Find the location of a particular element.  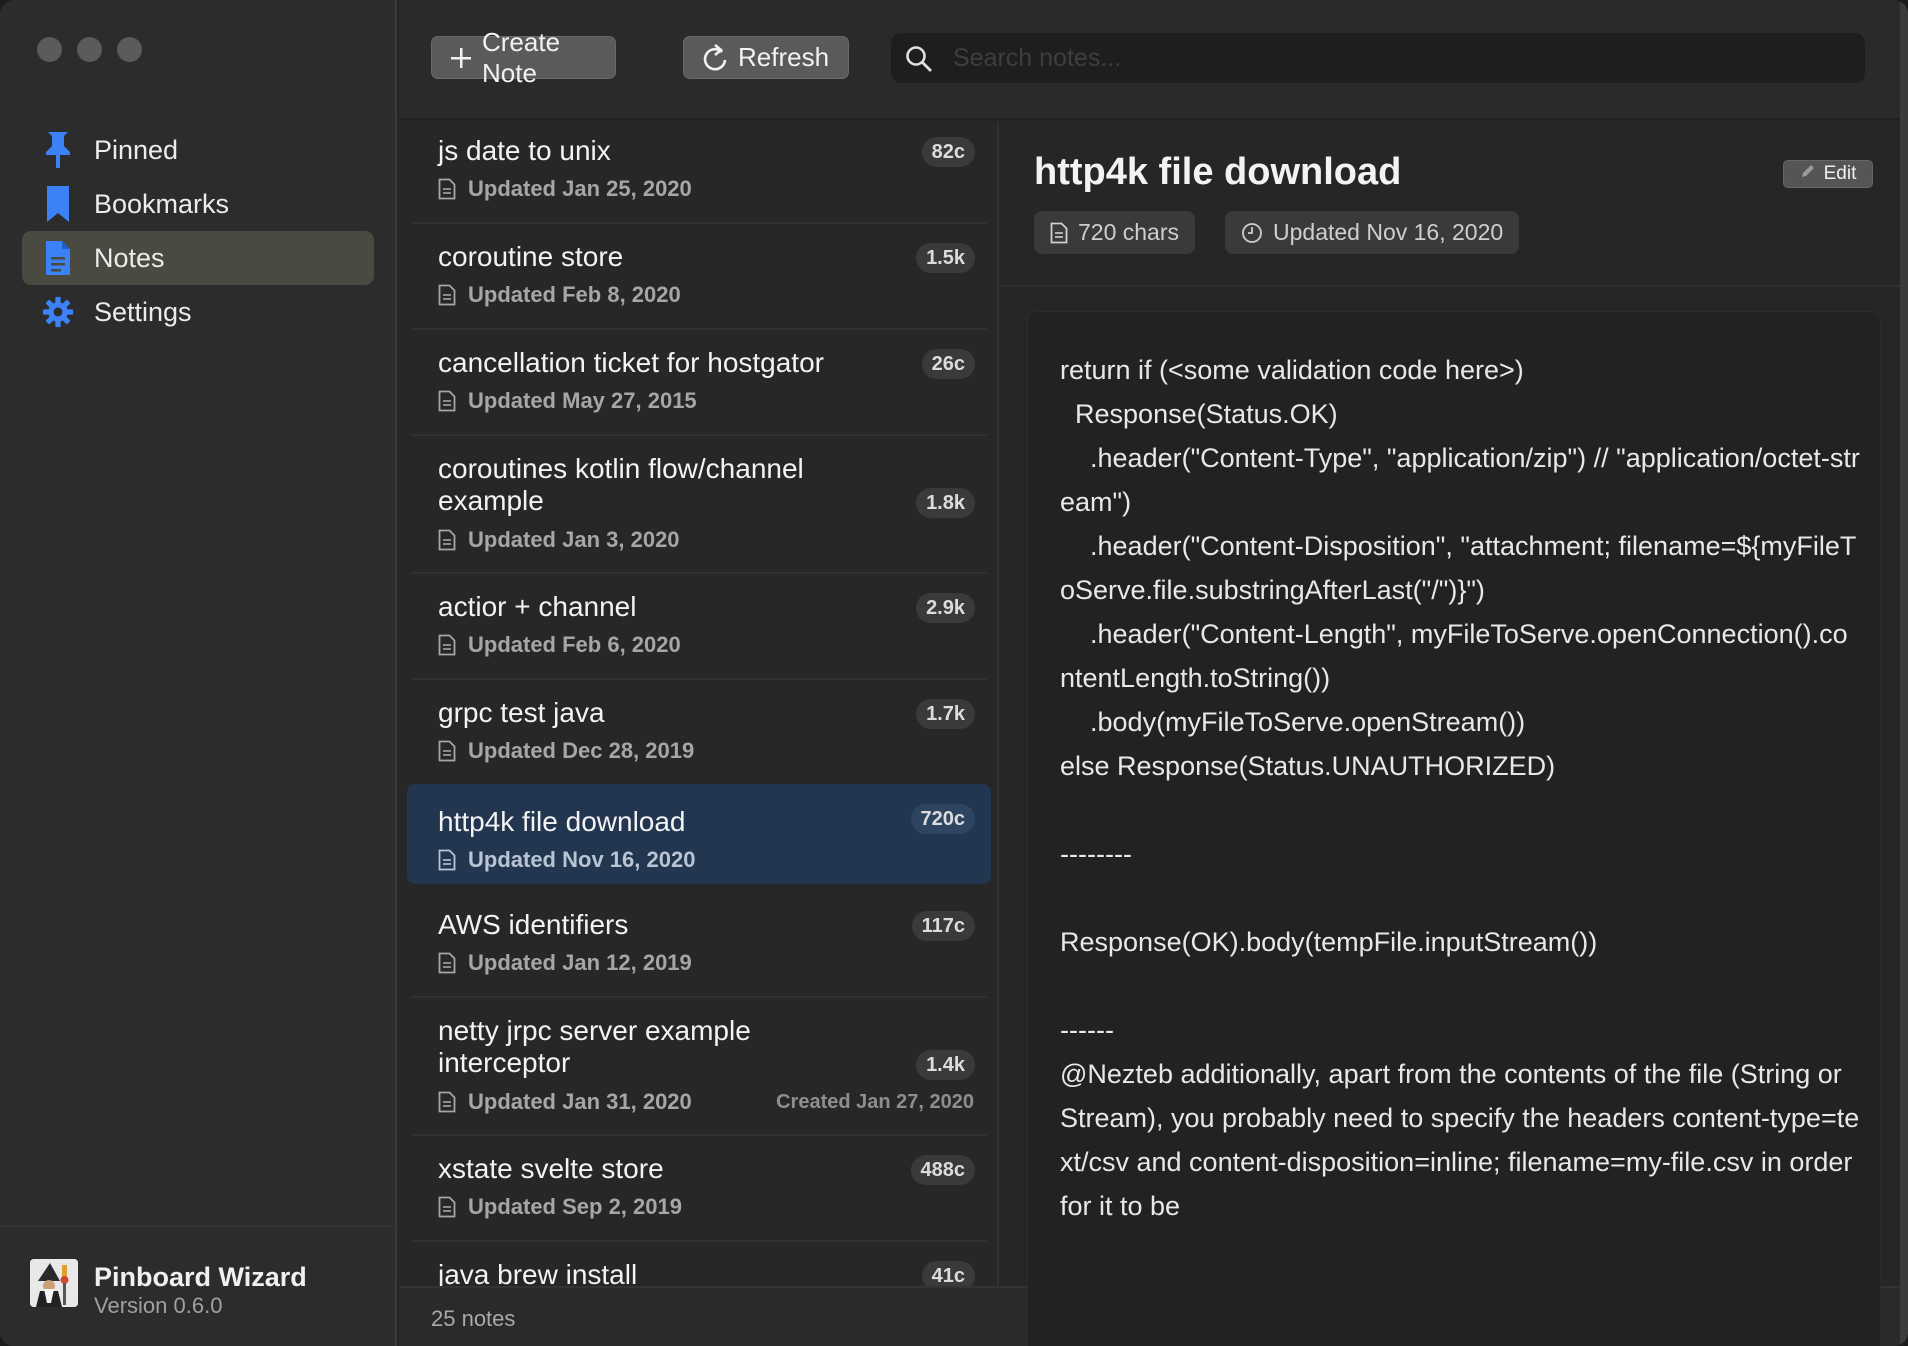

minimize-window-button is located at coordinates (89, 49).